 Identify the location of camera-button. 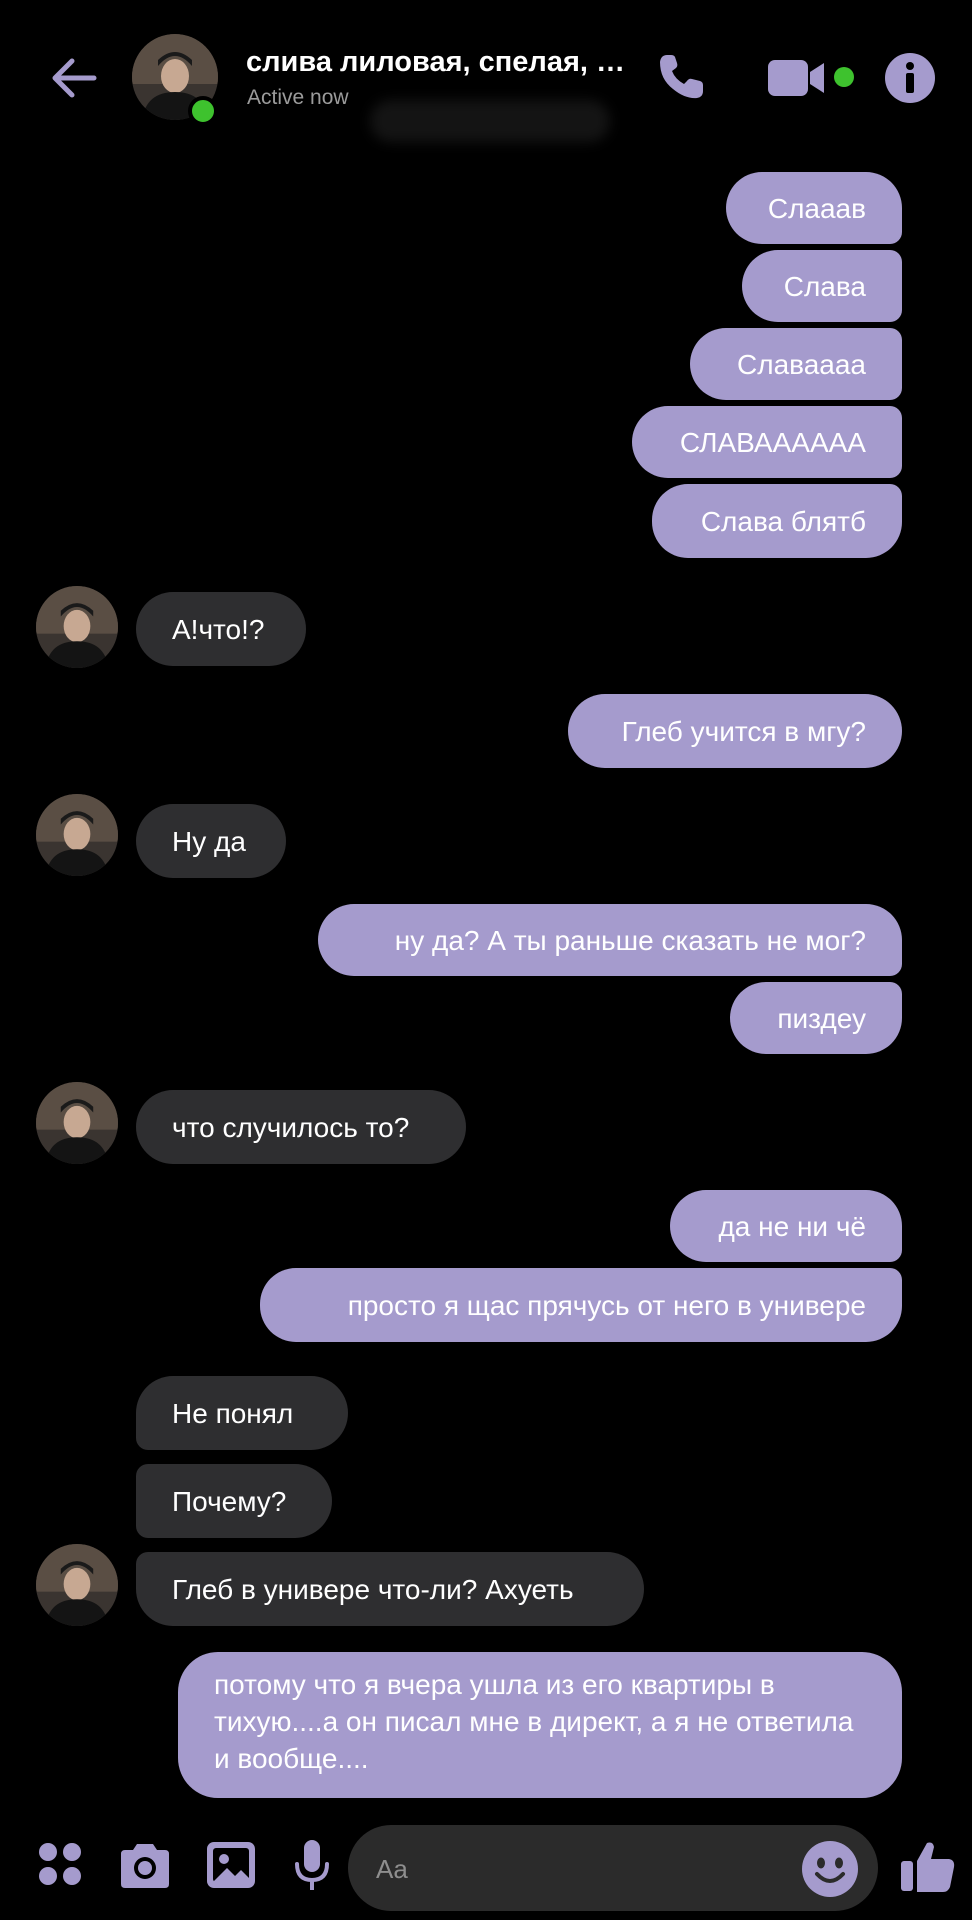
(145, 1865).